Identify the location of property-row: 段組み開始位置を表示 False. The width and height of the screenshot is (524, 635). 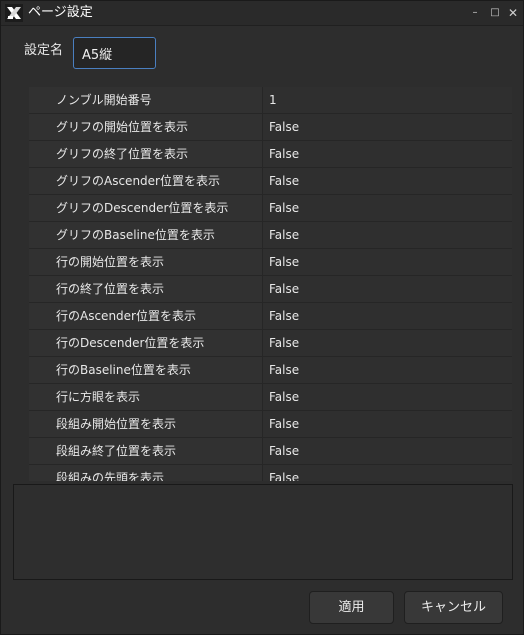
(270, 424).